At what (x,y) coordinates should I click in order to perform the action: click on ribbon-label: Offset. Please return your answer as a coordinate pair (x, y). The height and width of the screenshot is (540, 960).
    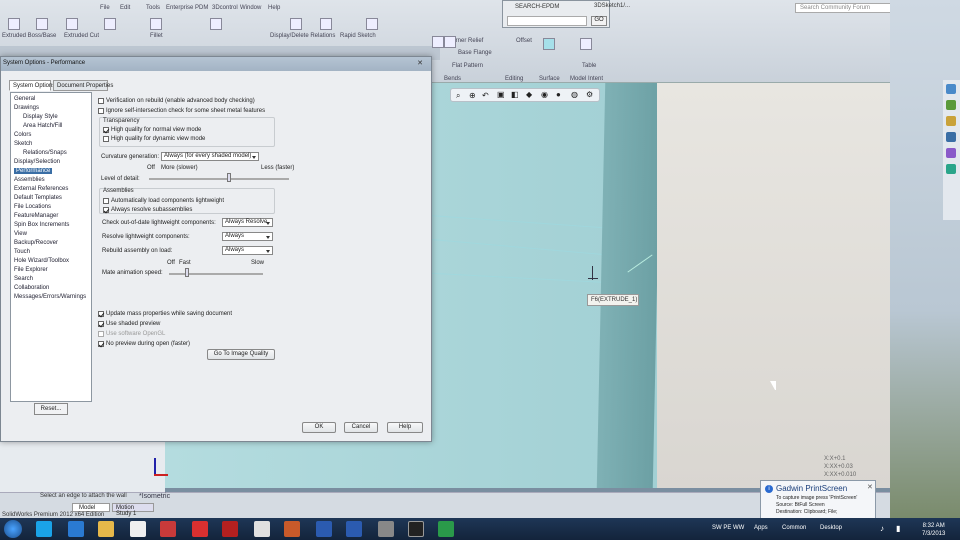
    Looking at the image, I should click on (524, 41).